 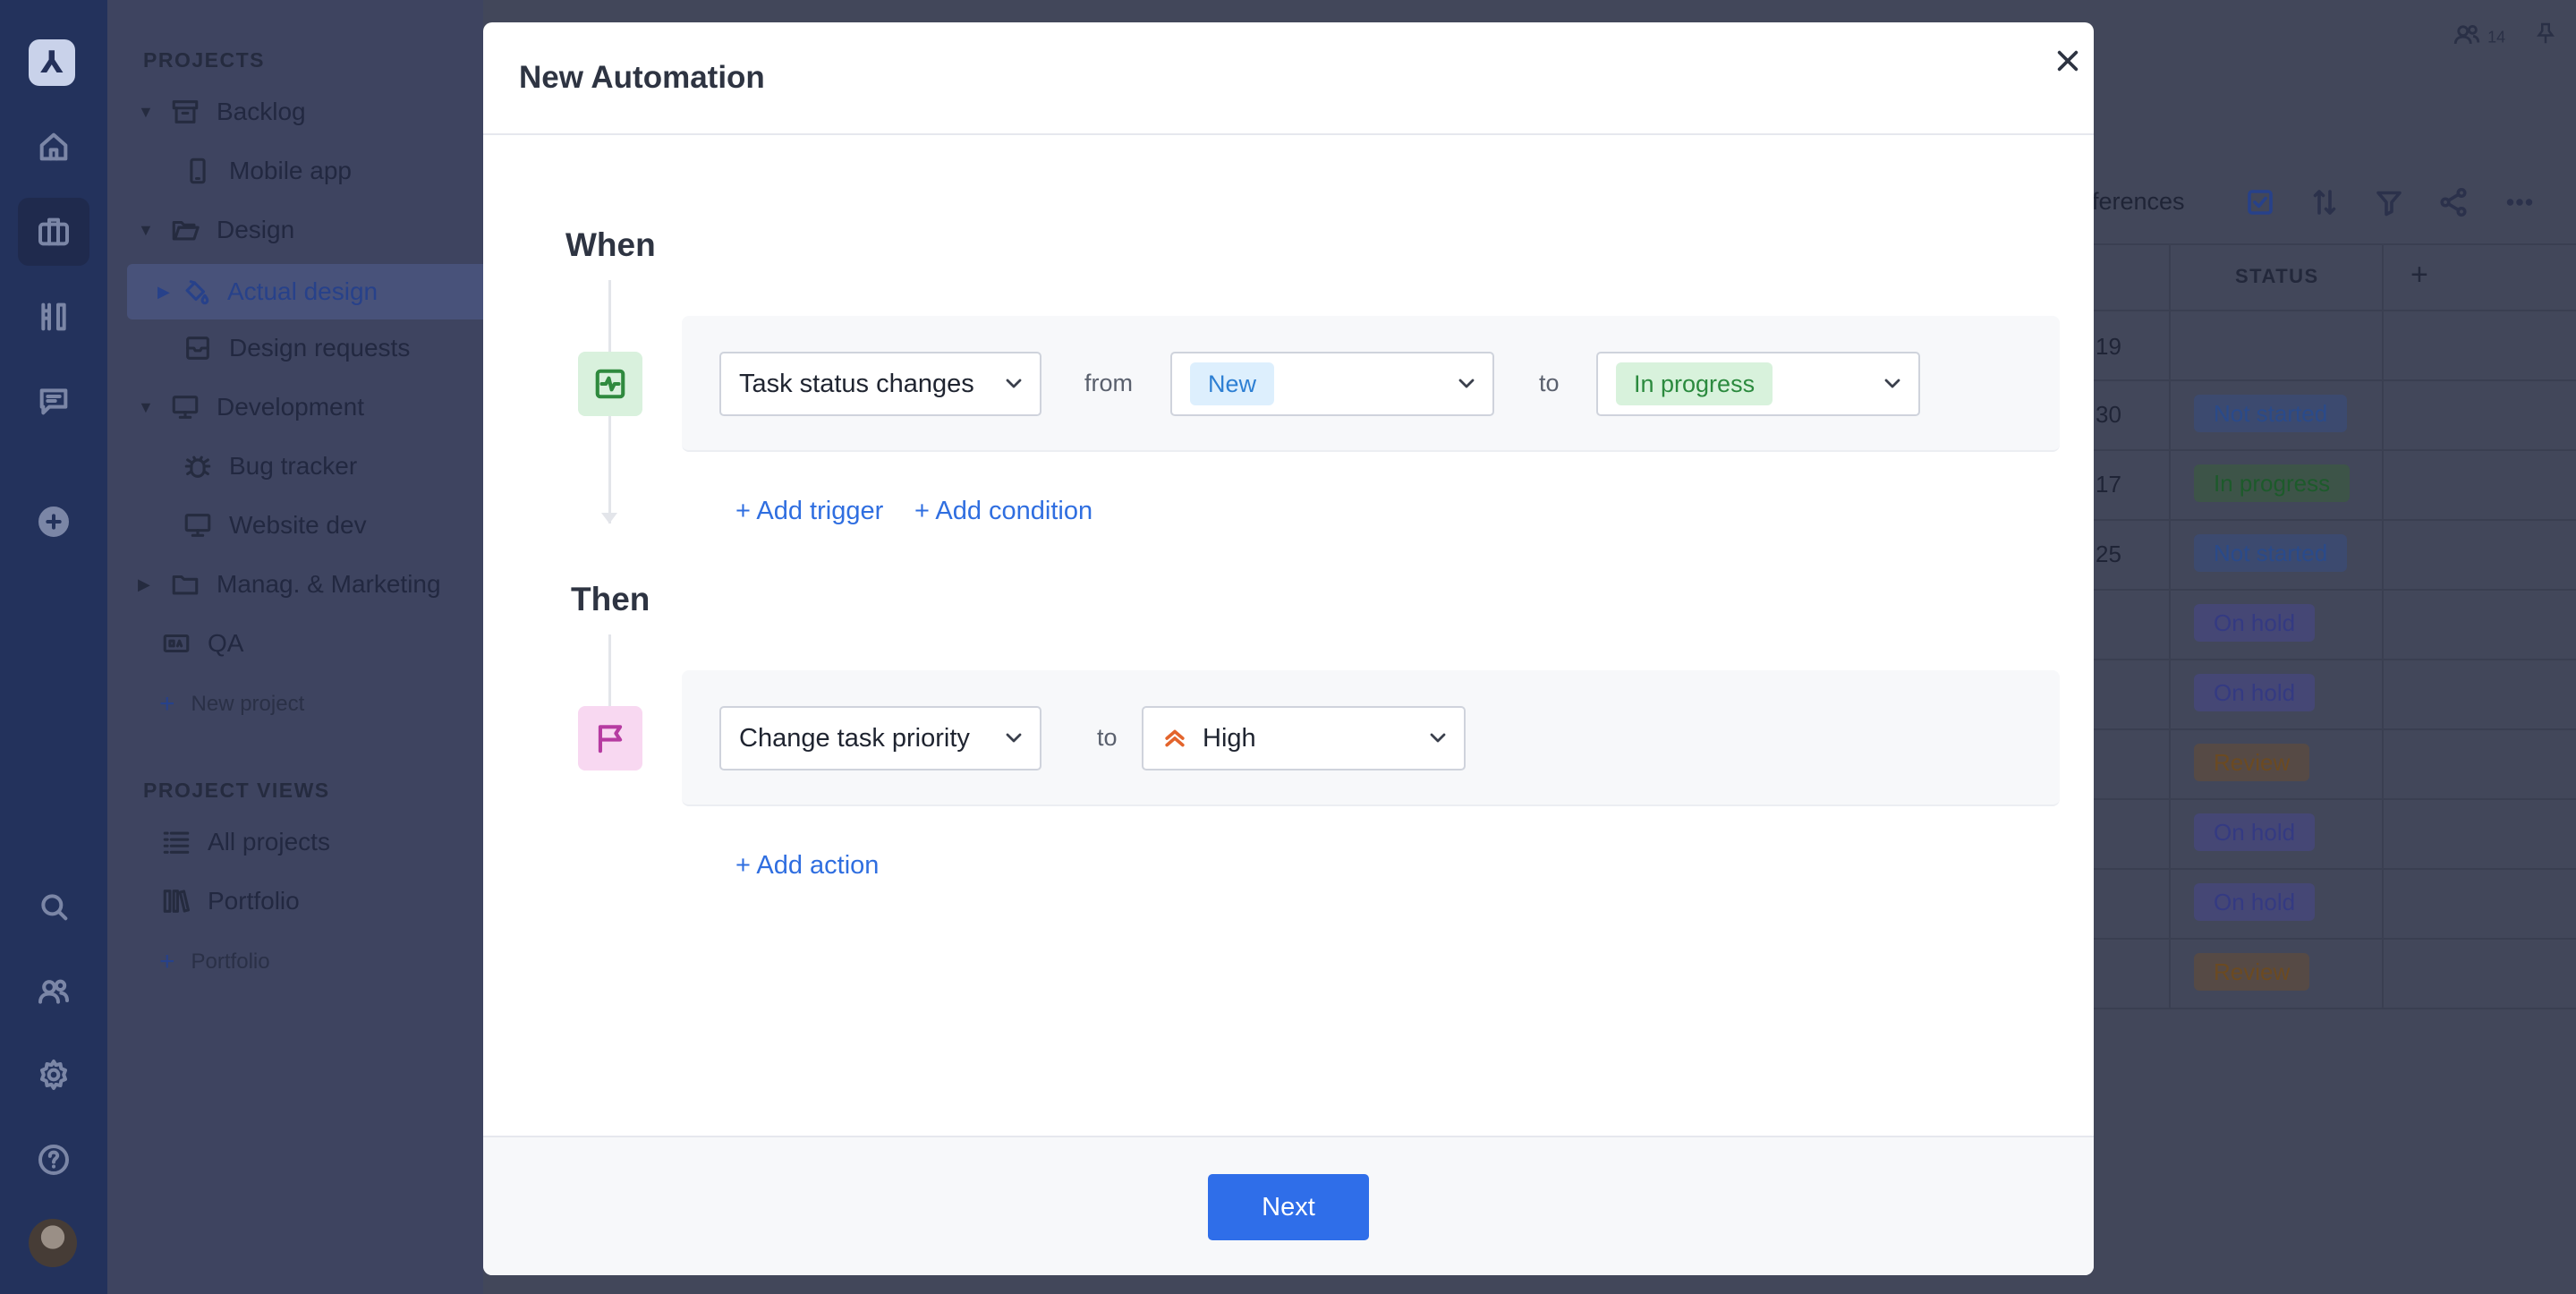 What do you see at coordinates (261, 111) in the screenshot?
I see `sidebar-item-label: Backlog` at bounding box center [261, 111].